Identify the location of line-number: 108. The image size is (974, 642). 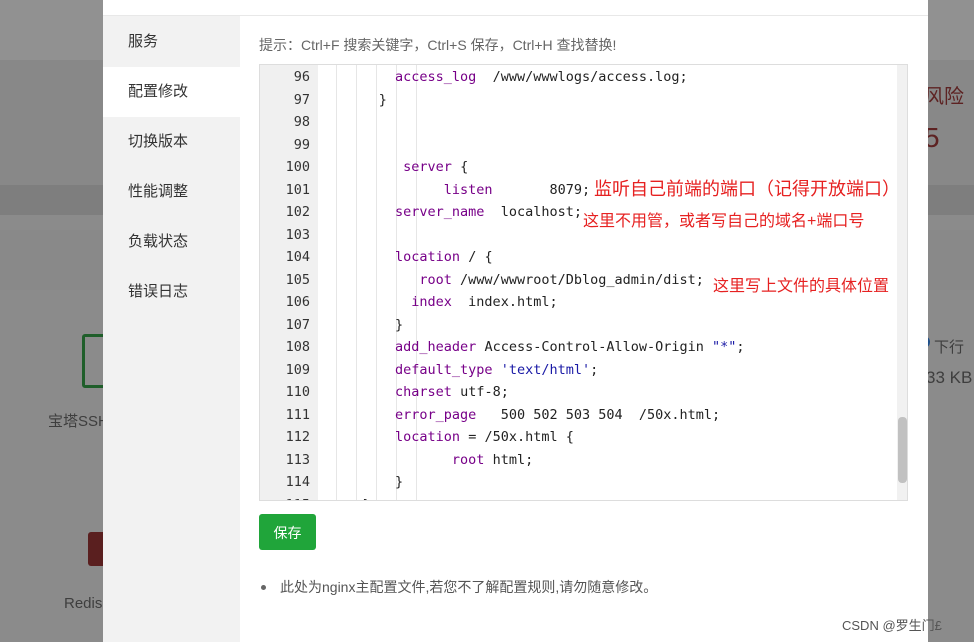
(297, 347).